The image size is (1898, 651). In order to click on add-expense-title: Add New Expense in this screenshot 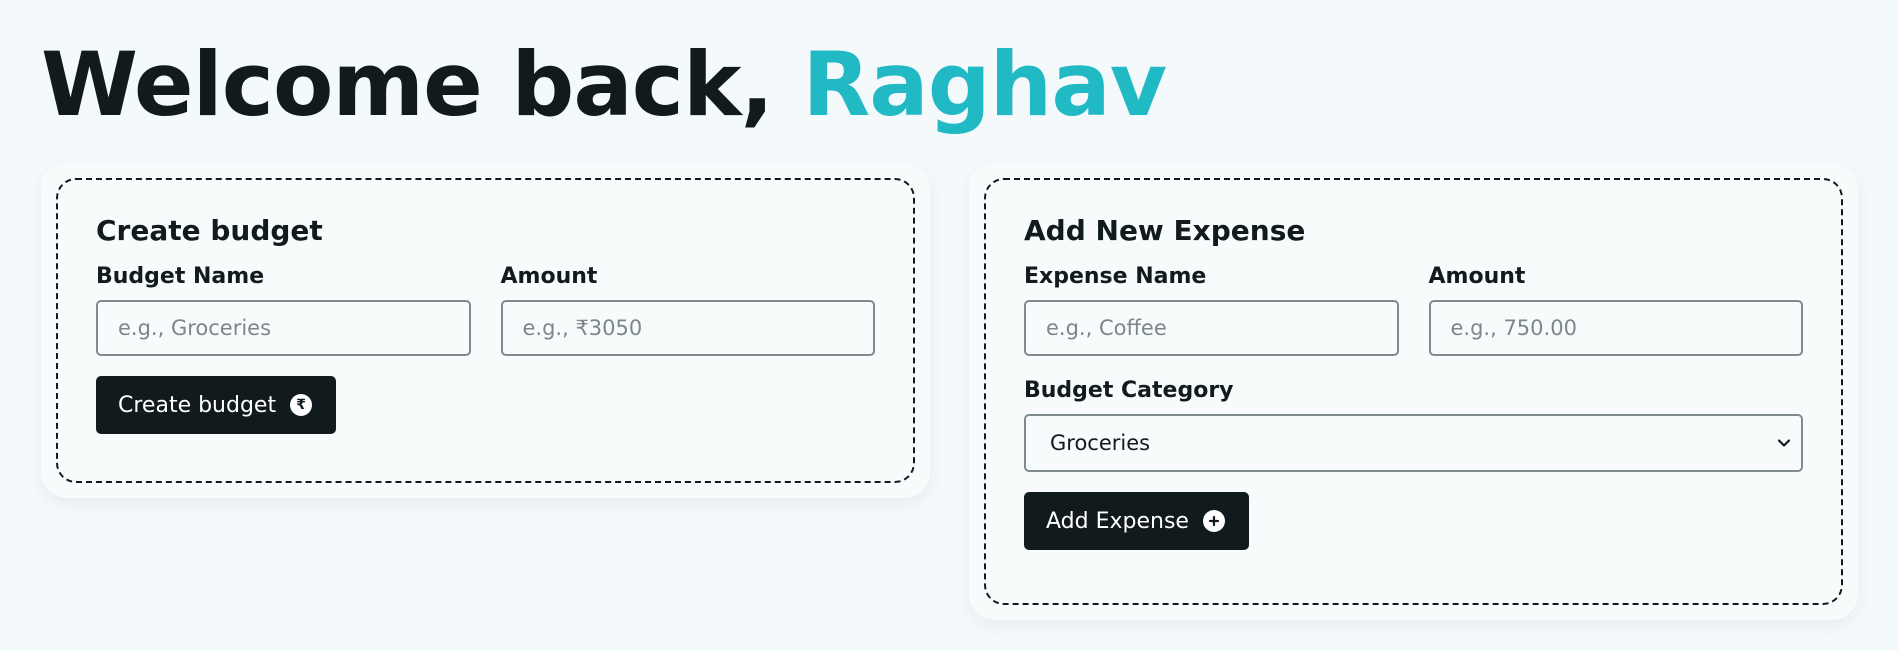, I will do `click(1165, 230)`.